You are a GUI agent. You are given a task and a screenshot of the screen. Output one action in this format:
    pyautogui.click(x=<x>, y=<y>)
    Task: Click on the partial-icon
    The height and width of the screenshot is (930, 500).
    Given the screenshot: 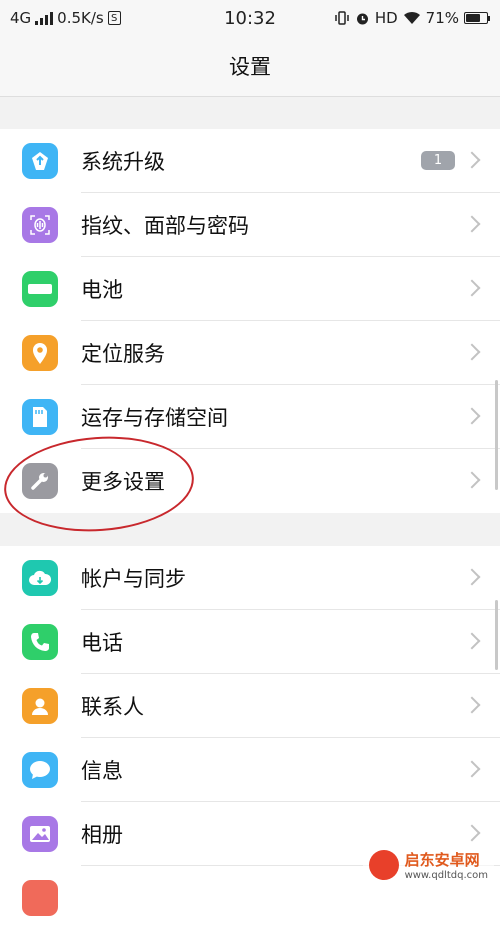 What is the action you would take?
    pyautogui.click(x=40, y=898)
    